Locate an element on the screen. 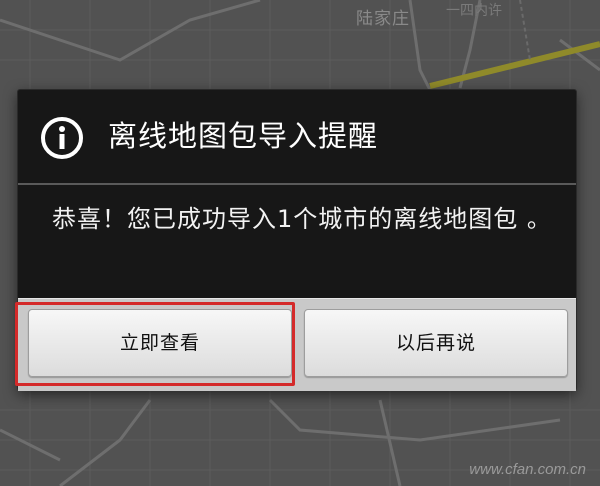 The width and height of the screenshot is (600, 486). title-divider is located at coordinates (297, 184).